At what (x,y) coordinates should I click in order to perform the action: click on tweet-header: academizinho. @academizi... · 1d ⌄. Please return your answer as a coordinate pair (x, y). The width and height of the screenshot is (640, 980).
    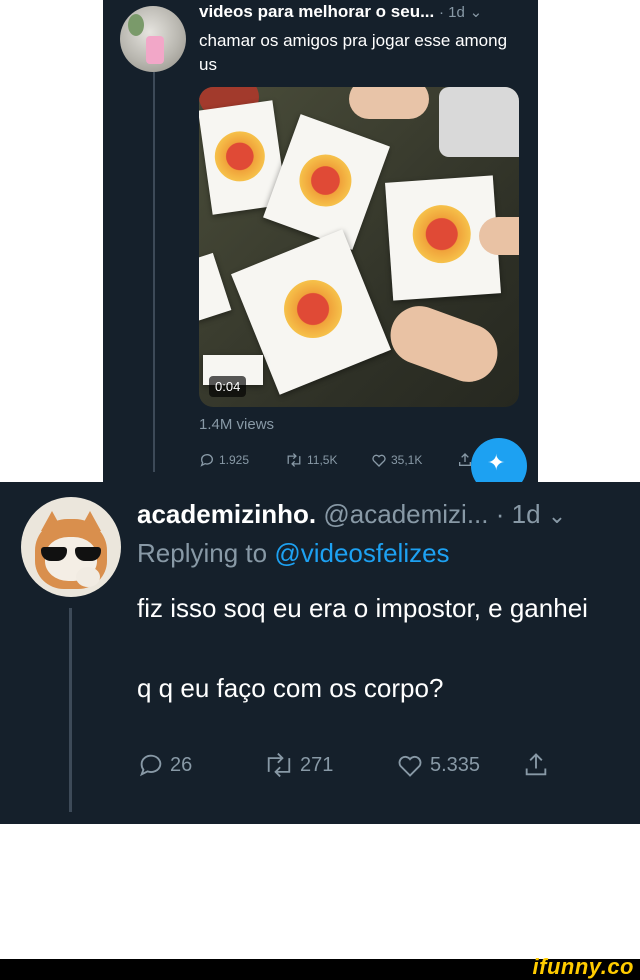
    Looking at the image, I should click on (351, 514).